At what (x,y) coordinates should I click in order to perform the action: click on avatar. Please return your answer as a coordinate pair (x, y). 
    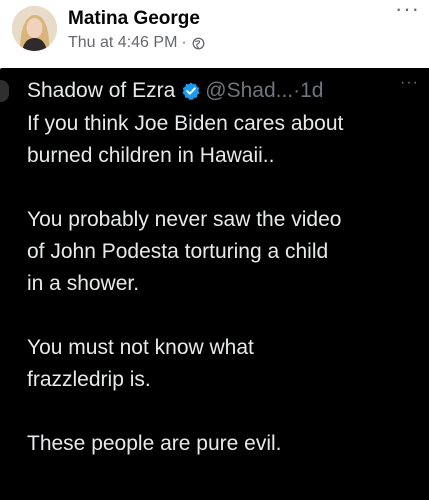
    Looking at the image, I should click on (34, 28).